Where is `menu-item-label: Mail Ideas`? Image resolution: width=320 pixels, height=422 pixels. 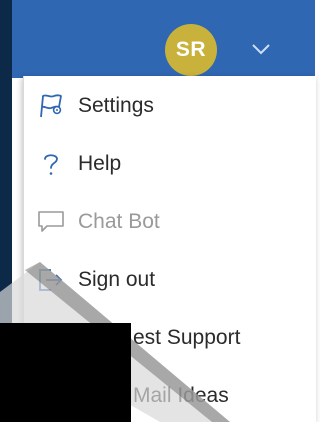
menu-item-label: Mail Ideas is located at coordinates (181, 395).